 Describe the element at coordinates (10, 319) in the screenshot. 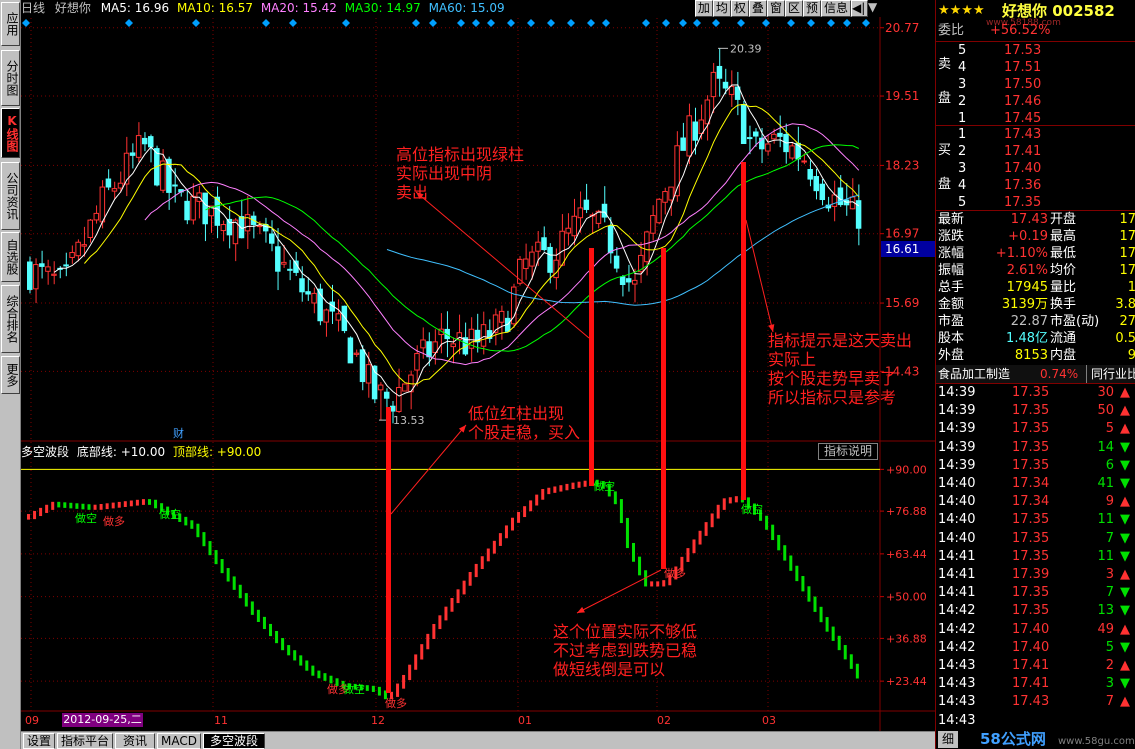

I see `tab-ranking: 综合排名` at that location.